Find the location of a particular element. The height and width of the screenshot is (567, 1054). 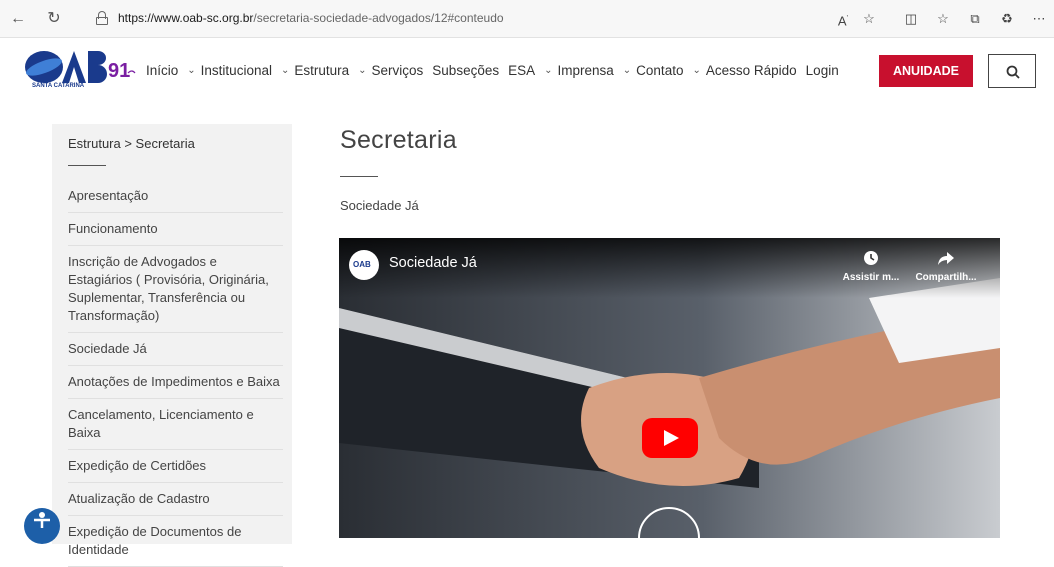

sidebar-item-apresentacao: Apresentação is located at coordinates (175, 196).